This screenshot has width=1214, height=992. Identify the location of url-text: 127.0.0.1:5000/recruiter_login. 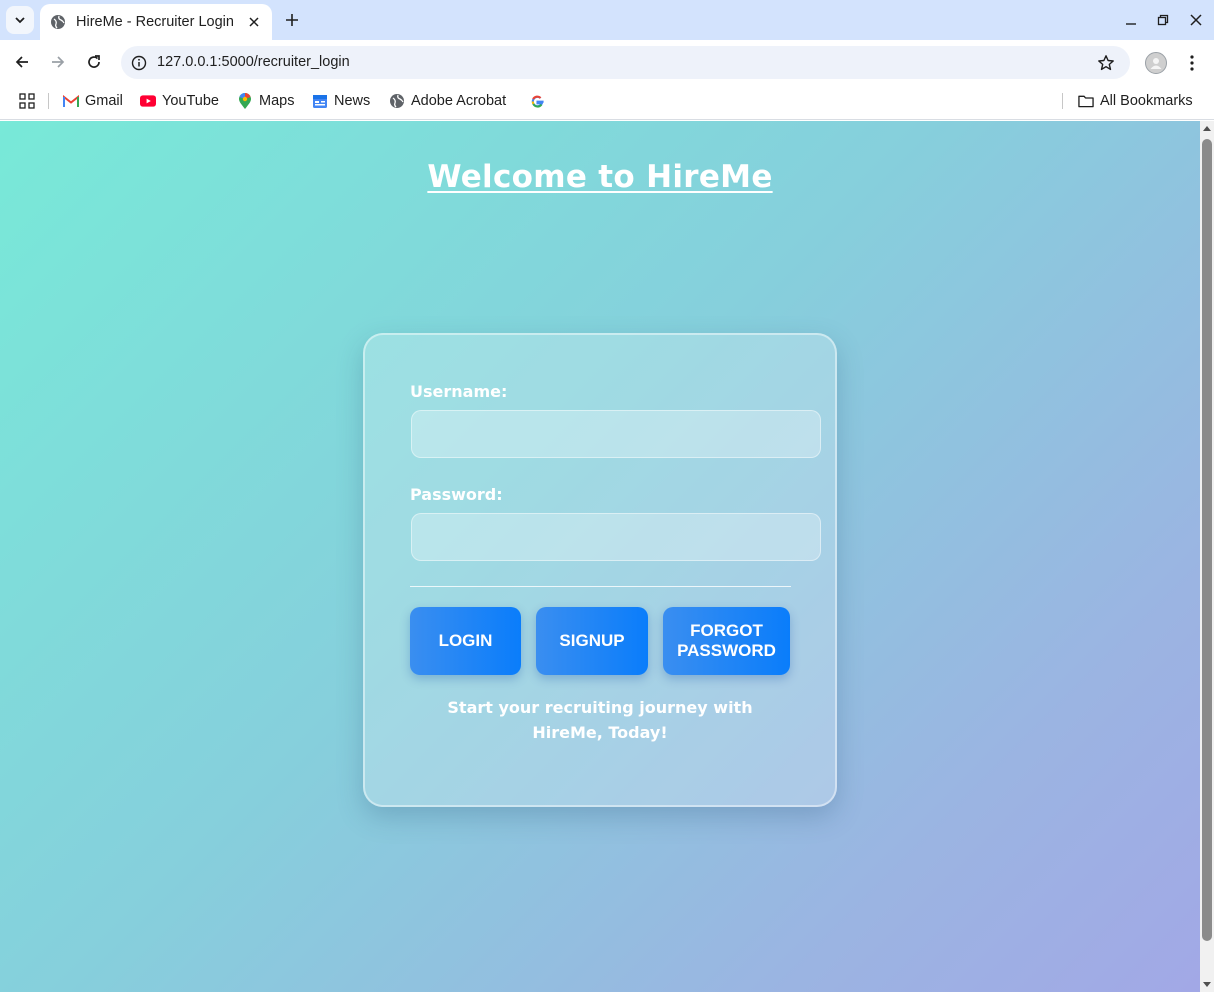
(253, 62).